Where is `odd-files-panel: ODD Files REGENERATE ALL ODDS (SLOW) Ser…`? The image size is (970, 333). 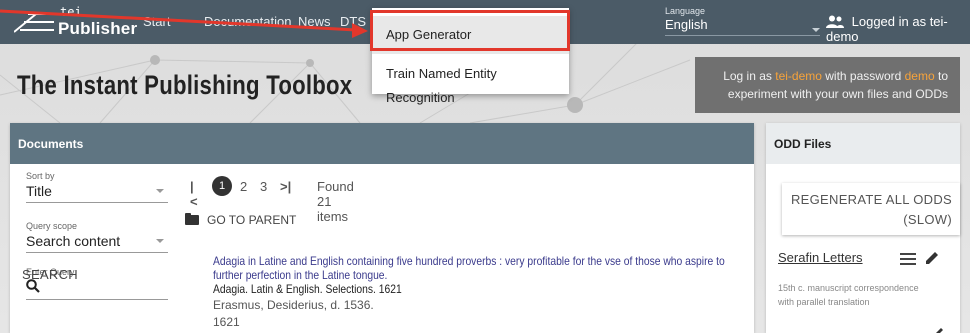 odd-files-panel: ODD Files REGENERATE ALL ODDS (SLOW) Ser… is located at coordinates (863, 228).